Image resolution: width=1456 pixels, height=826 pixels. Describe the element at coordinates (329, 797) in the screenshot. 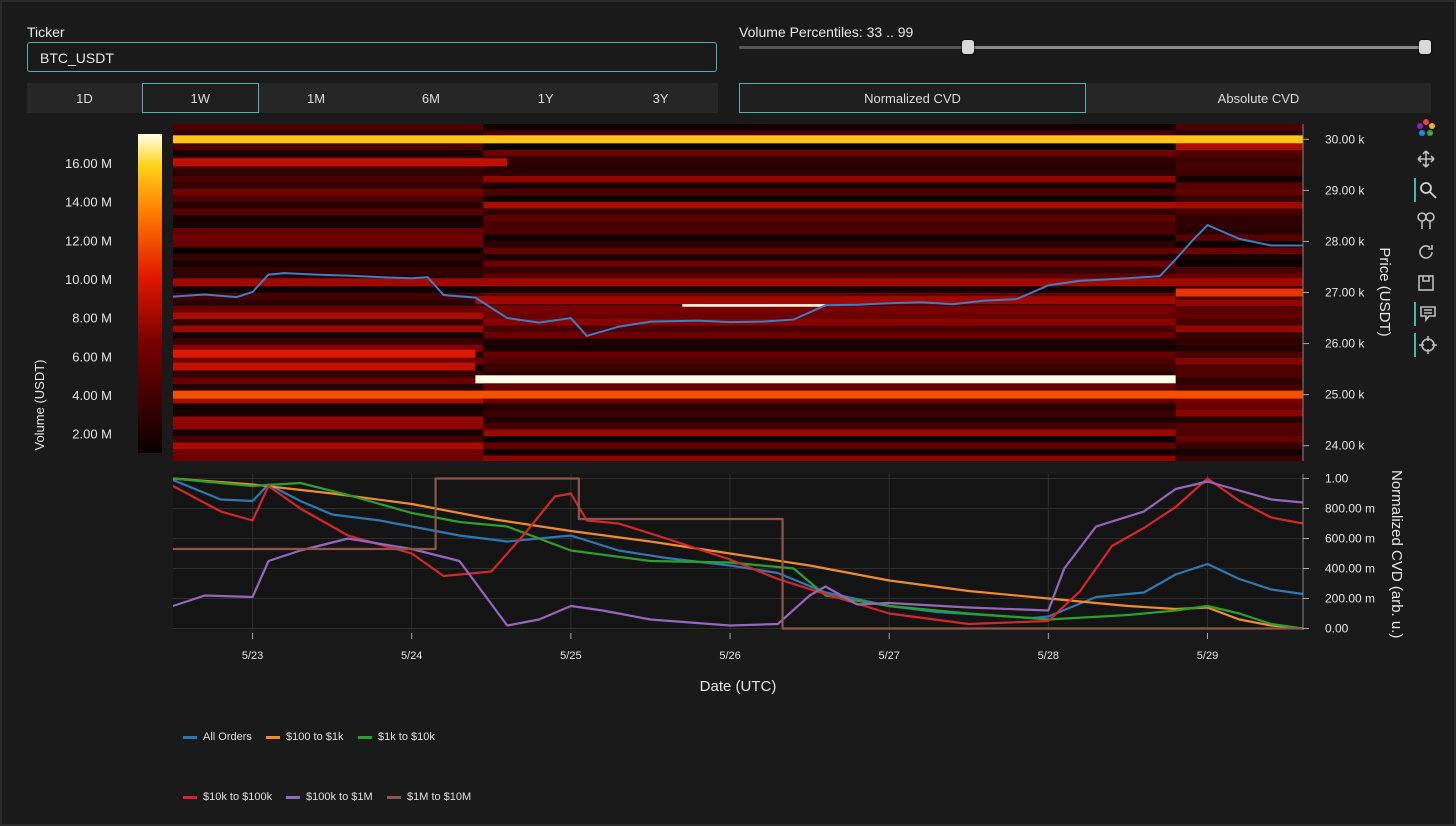

I see `legend-item: $100k to $1M` at that location.